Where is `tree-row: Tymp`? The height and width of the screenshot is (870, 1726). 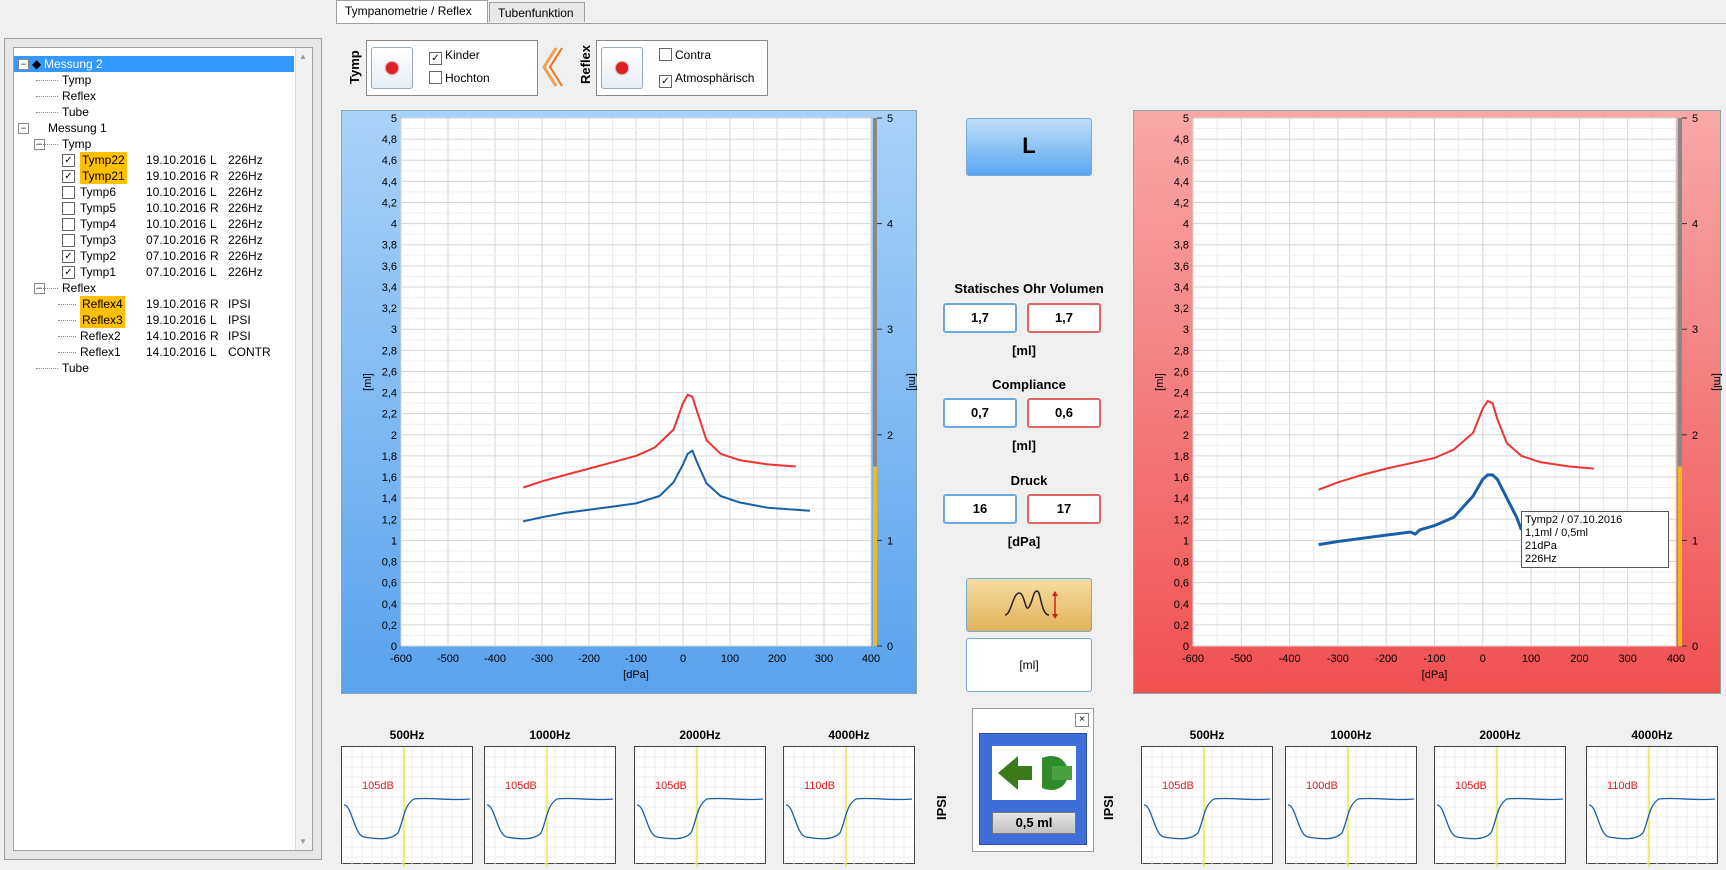 tree-row: Tymp is located at coordinates (154, 80).